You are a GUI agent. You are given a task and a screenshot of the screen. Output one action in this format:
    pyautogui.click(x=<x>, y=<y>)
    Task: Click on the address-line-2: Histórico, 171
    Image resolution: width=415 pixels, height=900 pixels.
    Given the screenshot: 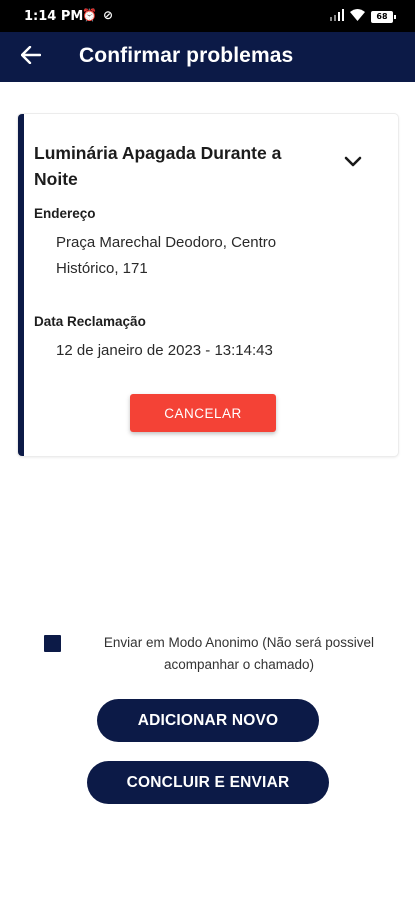 What is the action you would take?
    pyautogui.click(x=102, y=268)
    